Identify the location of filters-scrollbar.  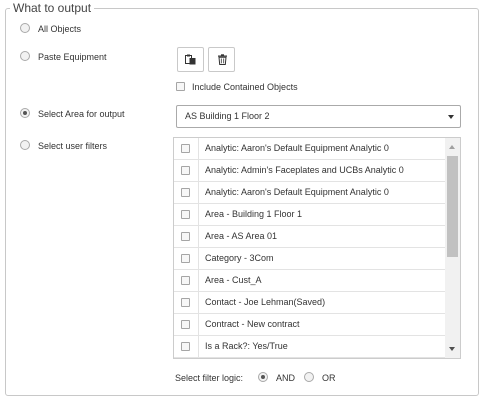
(452, 248).